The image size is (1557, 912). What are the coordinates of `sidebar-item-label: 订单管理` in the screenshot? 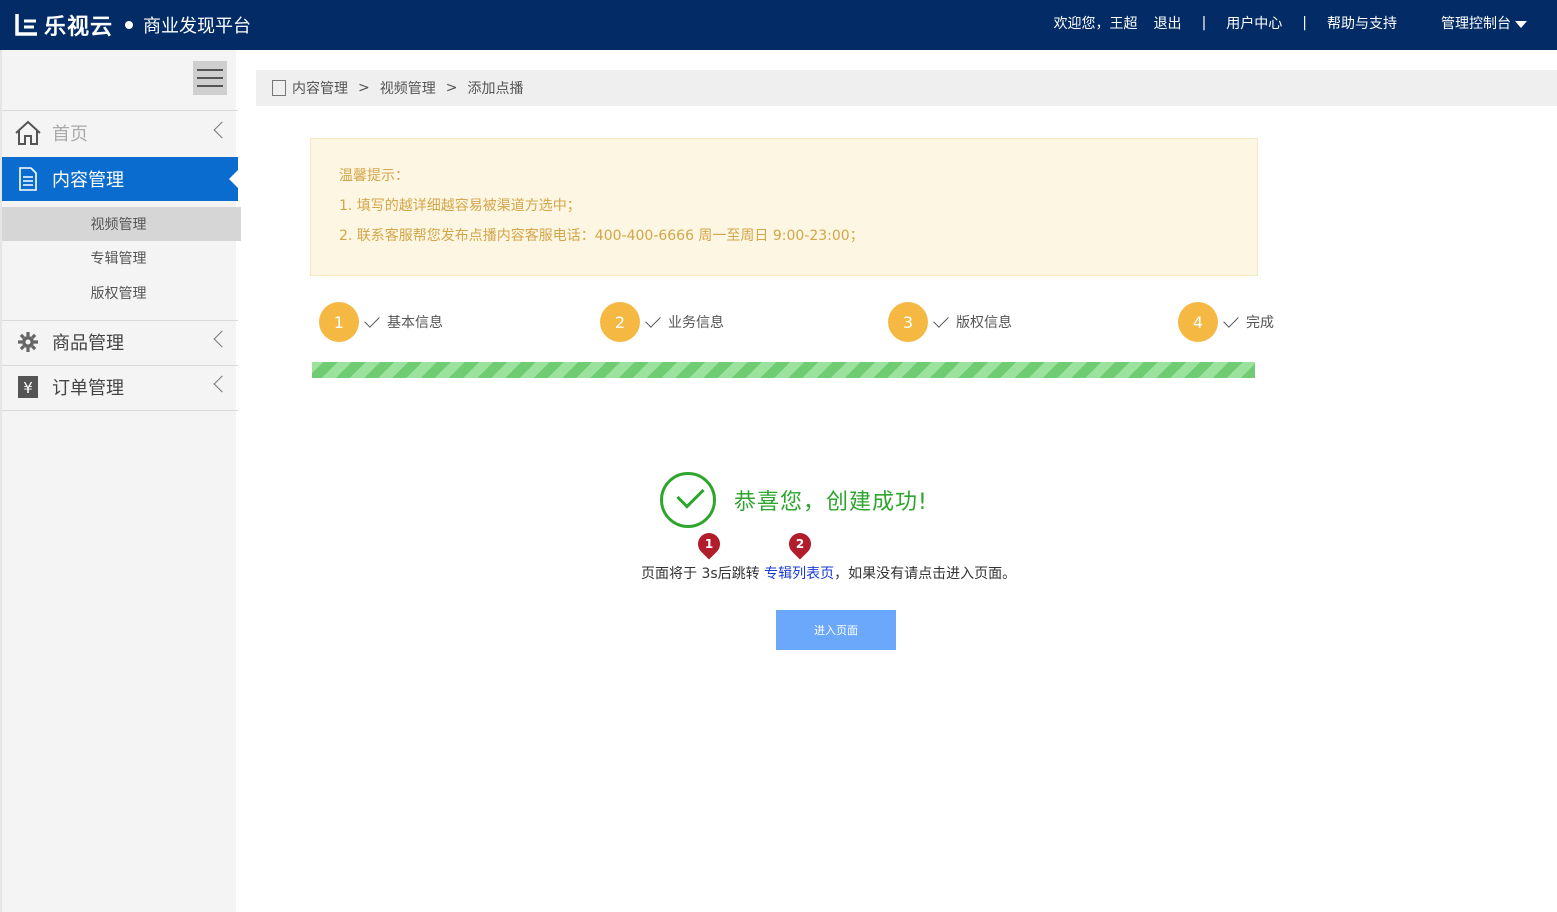 It's located at (88, 388).